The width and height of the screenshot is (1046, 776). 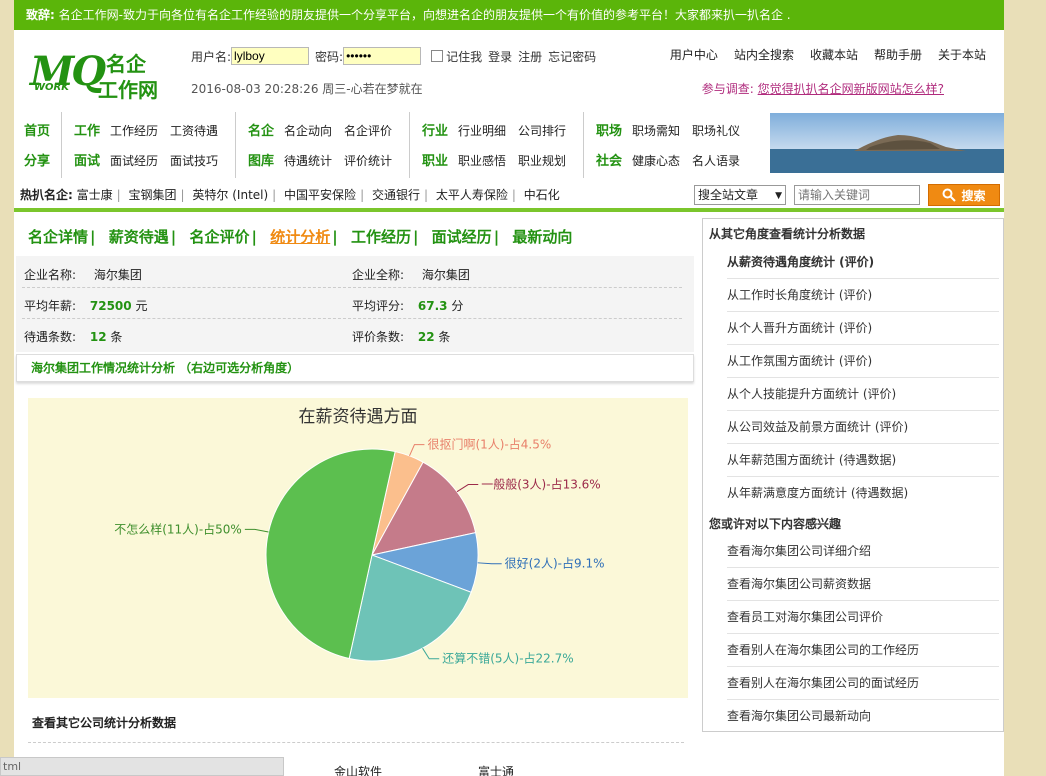 What do you see at coordinates (863, 683) in the screenshot?
I see `side-item-interview-exp: 查看别人在海尔集团公司的面试经历` at bounding box center [863, 683].